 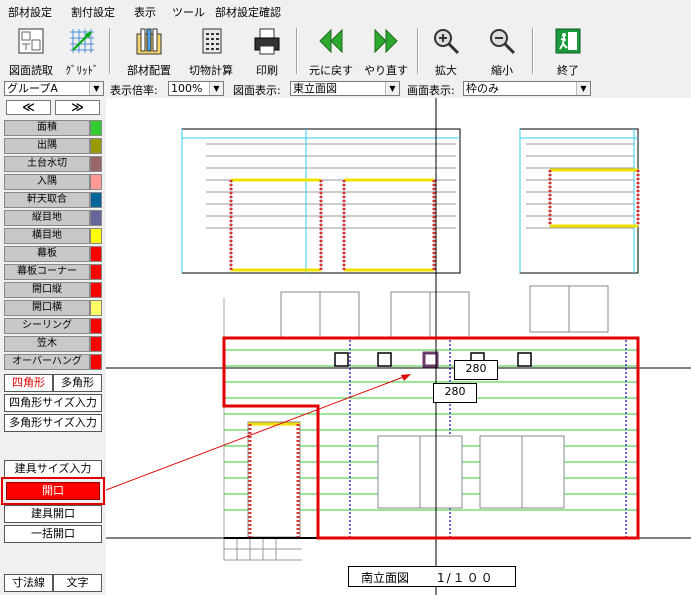 I want to click on zoom-out-icon, so click(x=503, y=42).